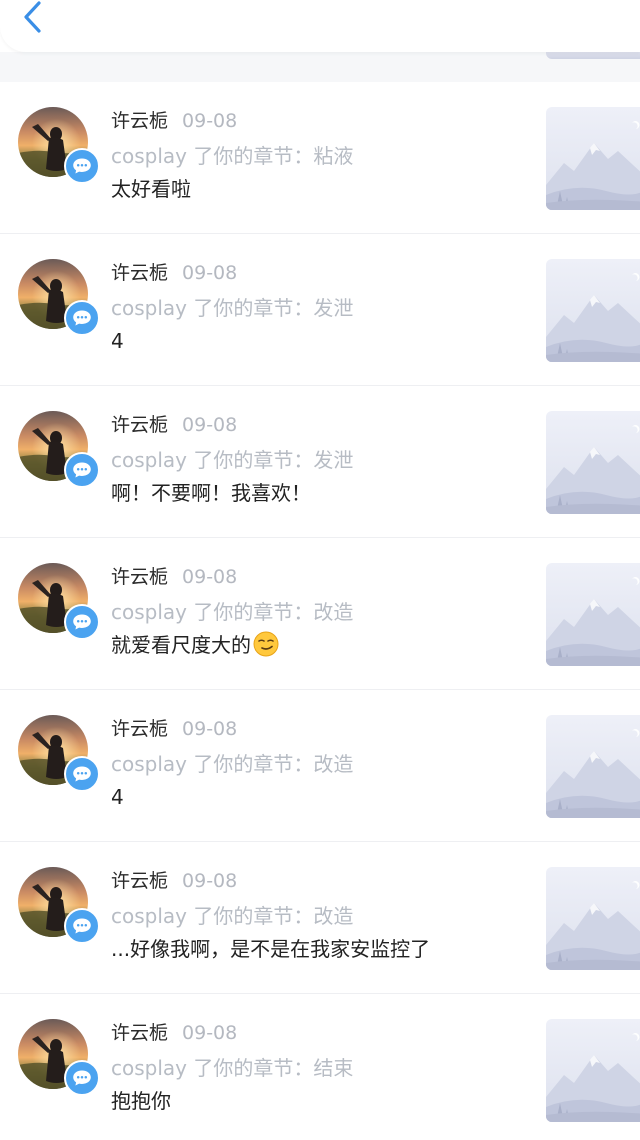 The width and height of the screenshot is (640, 1140). I want to click on chevron-left-icon, so click(32, 17).